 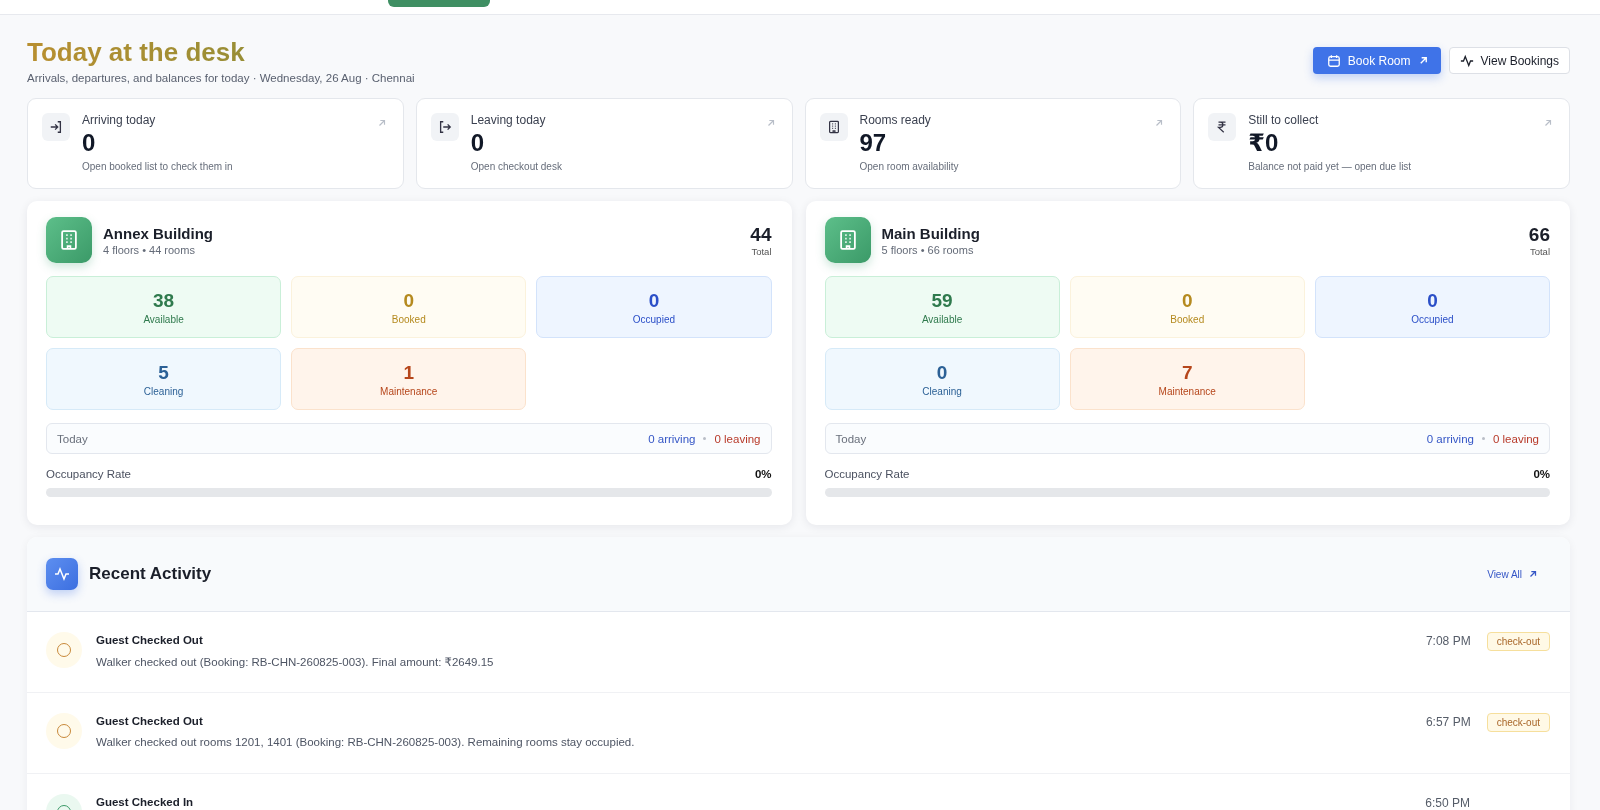 I want to click on status-tile: 0 Cleaning, so click(x=942, y=379).